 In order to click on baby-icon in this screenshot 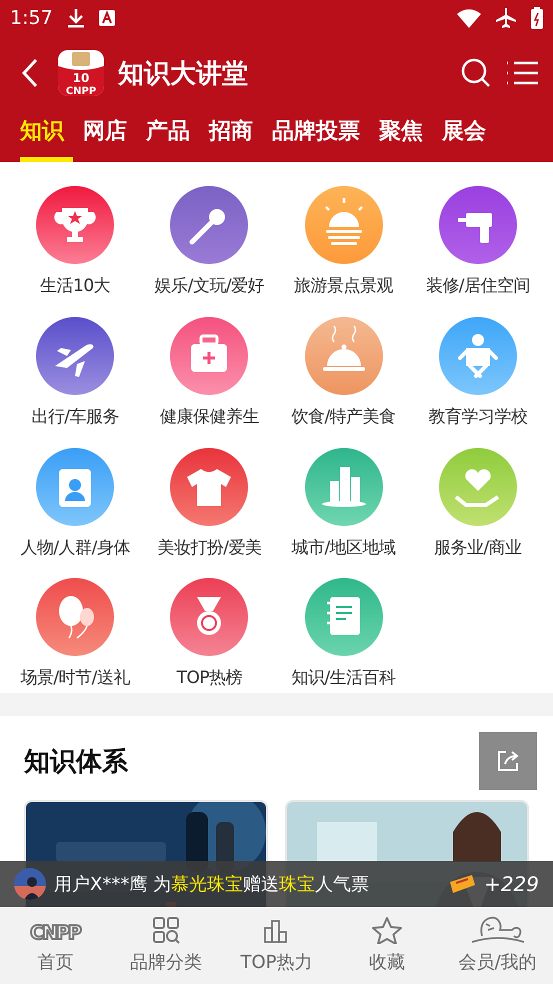, I will do `click(477, 355)`.